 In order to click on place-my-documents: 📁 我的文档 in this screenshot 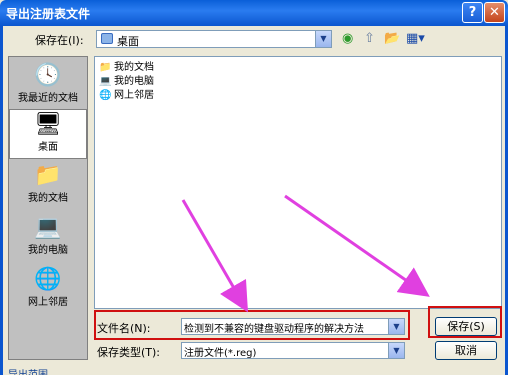, I will do `click(48, 186)`.